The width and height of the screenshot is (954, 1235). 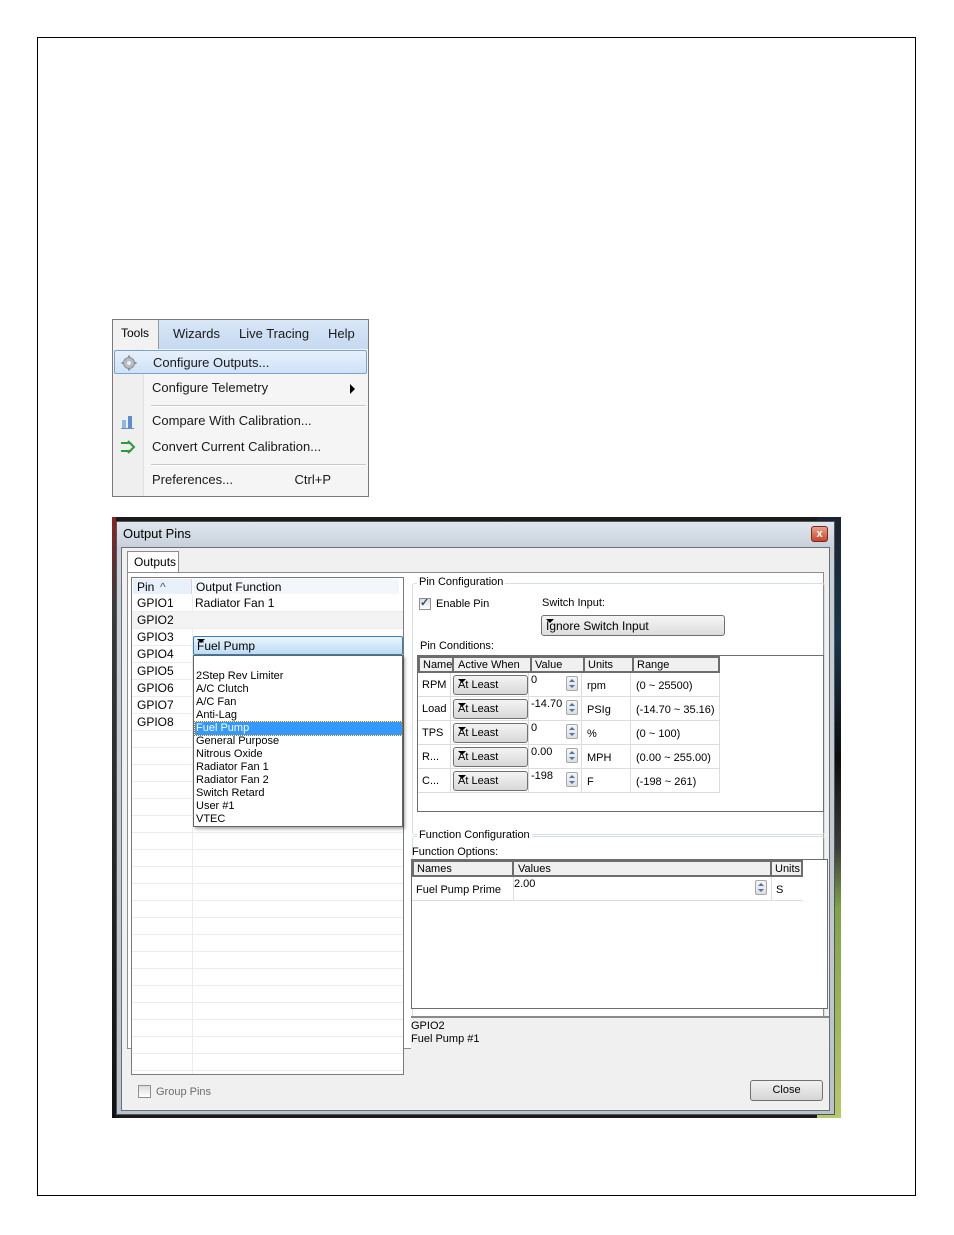 What do you see at coordinates (298, 819) in the screenshot?
I see `function-option: VTEC` at bounding box center [298, 819].